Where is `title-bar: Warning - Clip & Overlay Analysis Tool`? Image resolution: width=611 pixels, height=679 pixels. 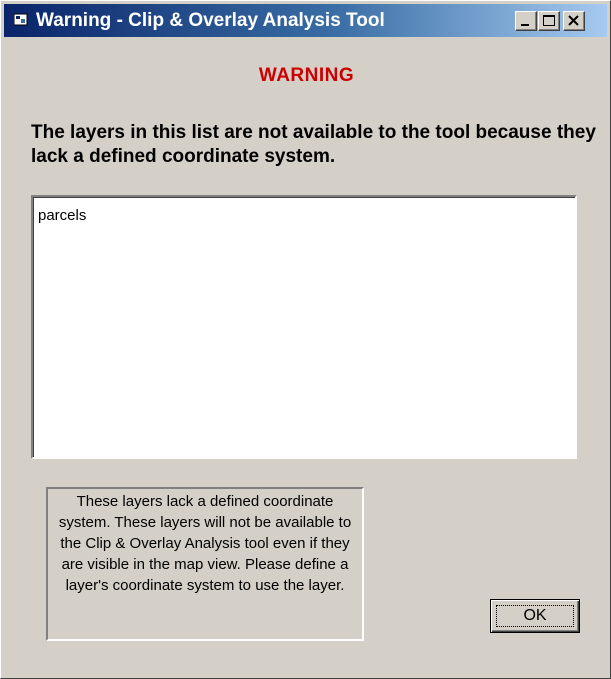
title-bar: Warning - Clip & Overlay Analysis Tool is located at coordinates (305, 20).